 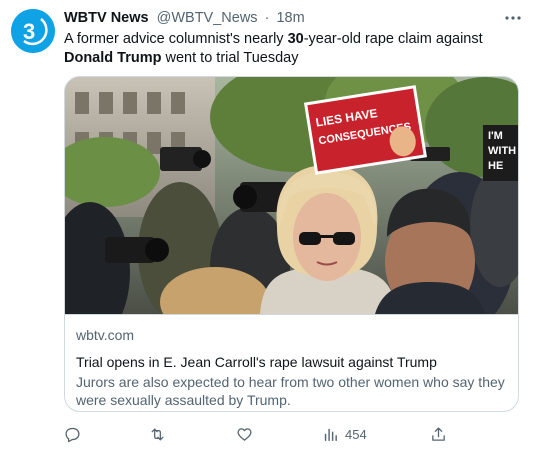 What do you see at coordinates (495, 166) in the screenshot?
I see `sign-text: HE` at bounding box center [495, 166].